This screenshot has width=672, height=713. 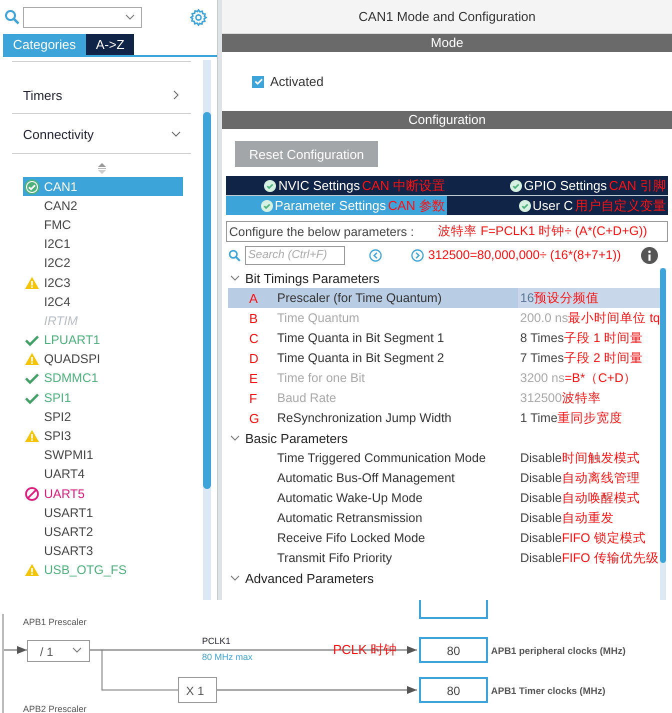 What do you see at coordinates (295, 255) in the screenshot?
I see `search-field: Search (Ctrl+F)` at bounding box center [295, 255].